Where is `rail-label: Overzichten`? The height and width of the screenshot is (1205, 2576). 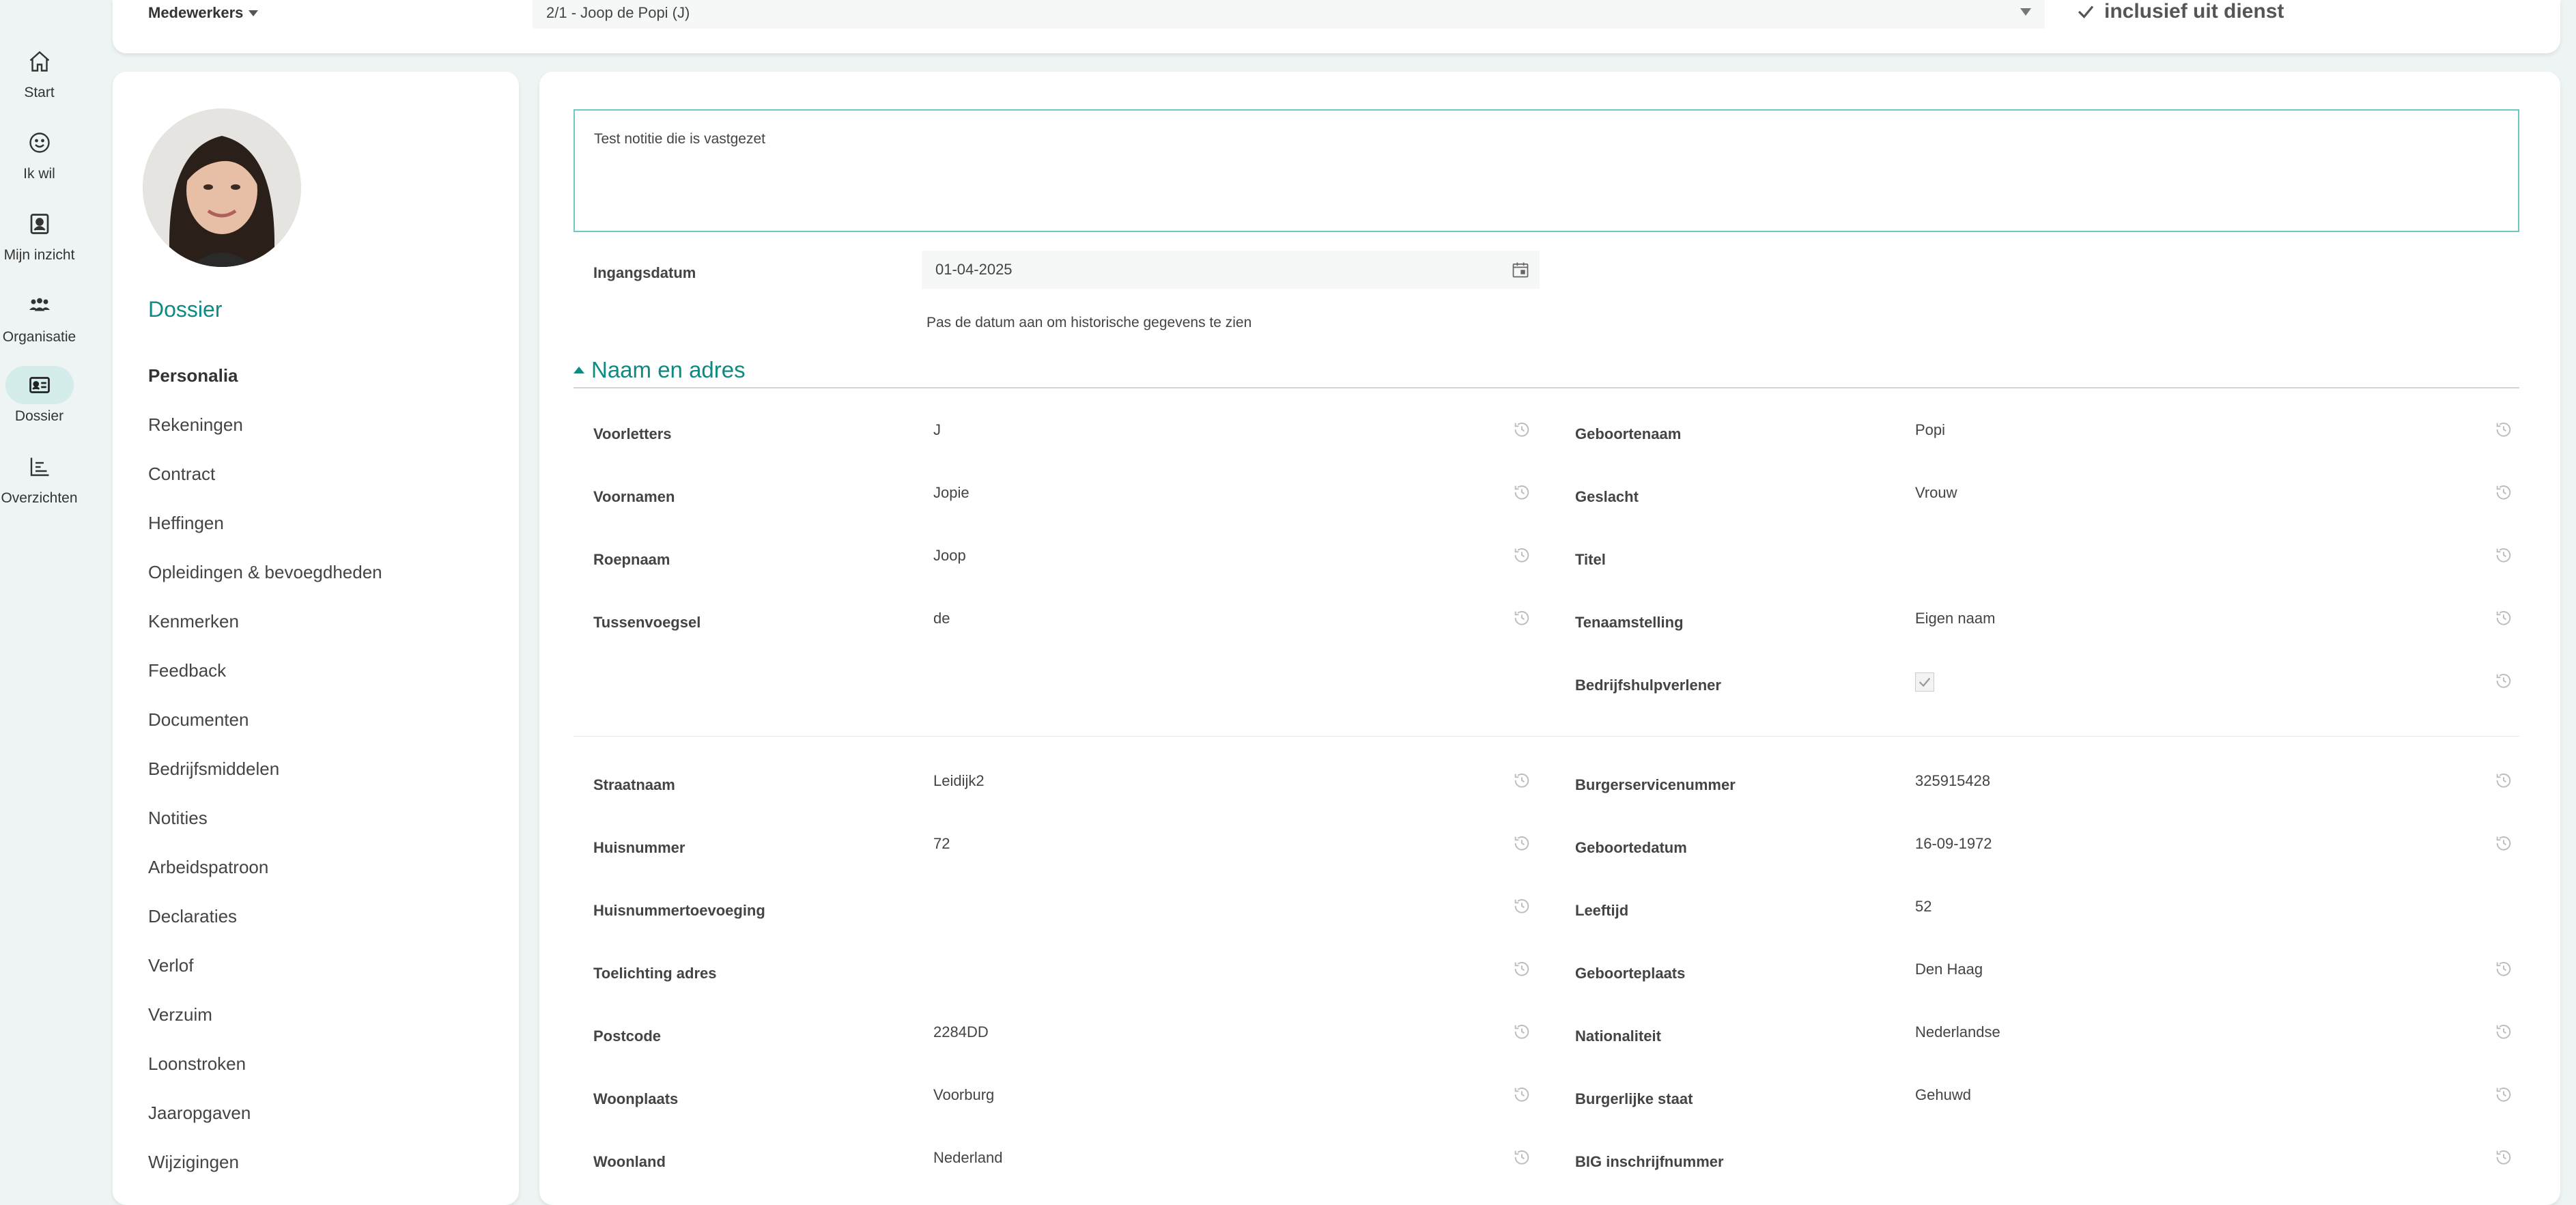 rail-label: Overzichten is located at coordinates (39, 498).